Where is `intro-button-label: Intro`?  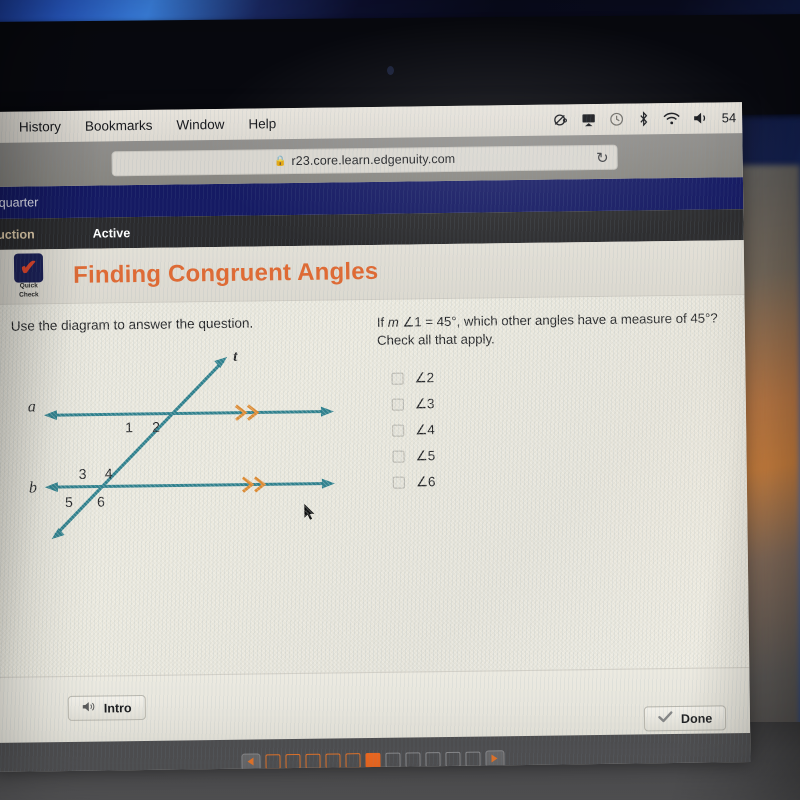 intro-button-label: Intro is located at coordinates (117, 708).